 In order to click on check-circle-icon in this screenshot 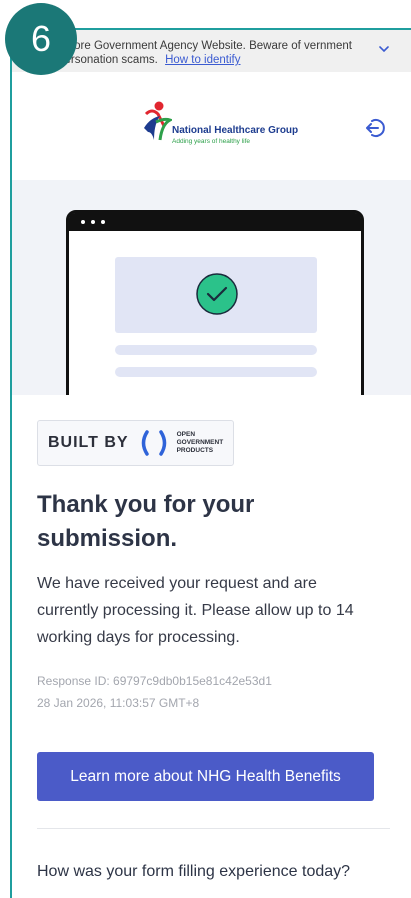, I will do `click(217, 294)`.